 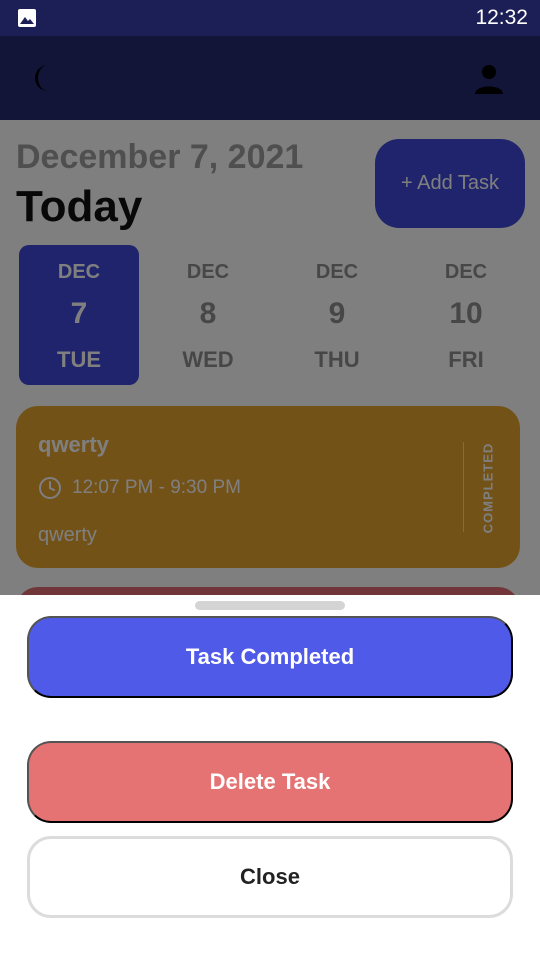 I want to click on task-completed-button: Task Completed, so click(x=270, y=657).